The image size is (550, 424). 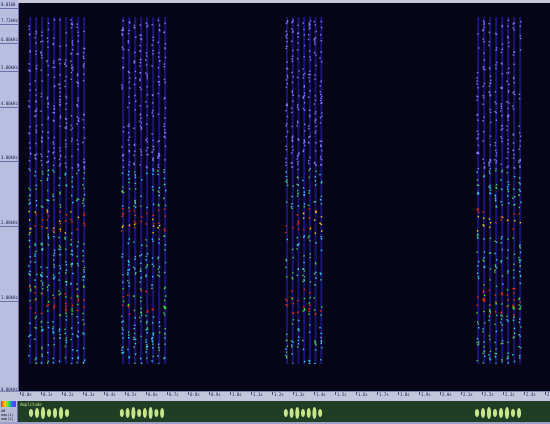 I want to click on frequency-tick-label: 1.00kHz, so click(x=9, y=298).